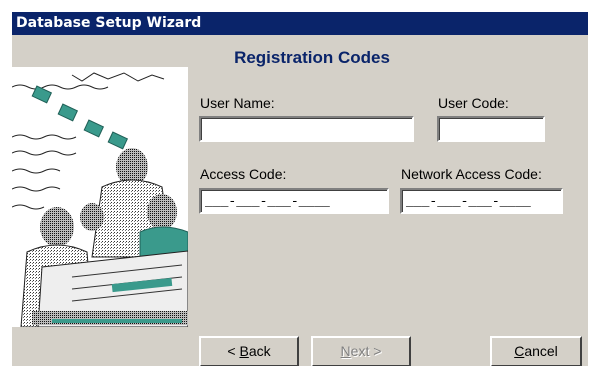 Image resolution: width=600 pixels, height=375 pixels. I want to click on back-rest: ack, so click(259, 351).